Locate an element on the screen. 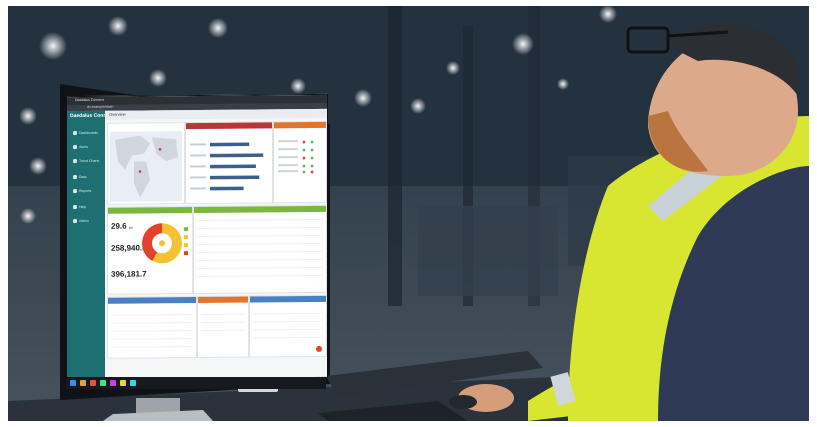 The height and width of the screenshot is (427, 817). sidebar-item-alerts: Alerts is located at coordinates (80, 147).